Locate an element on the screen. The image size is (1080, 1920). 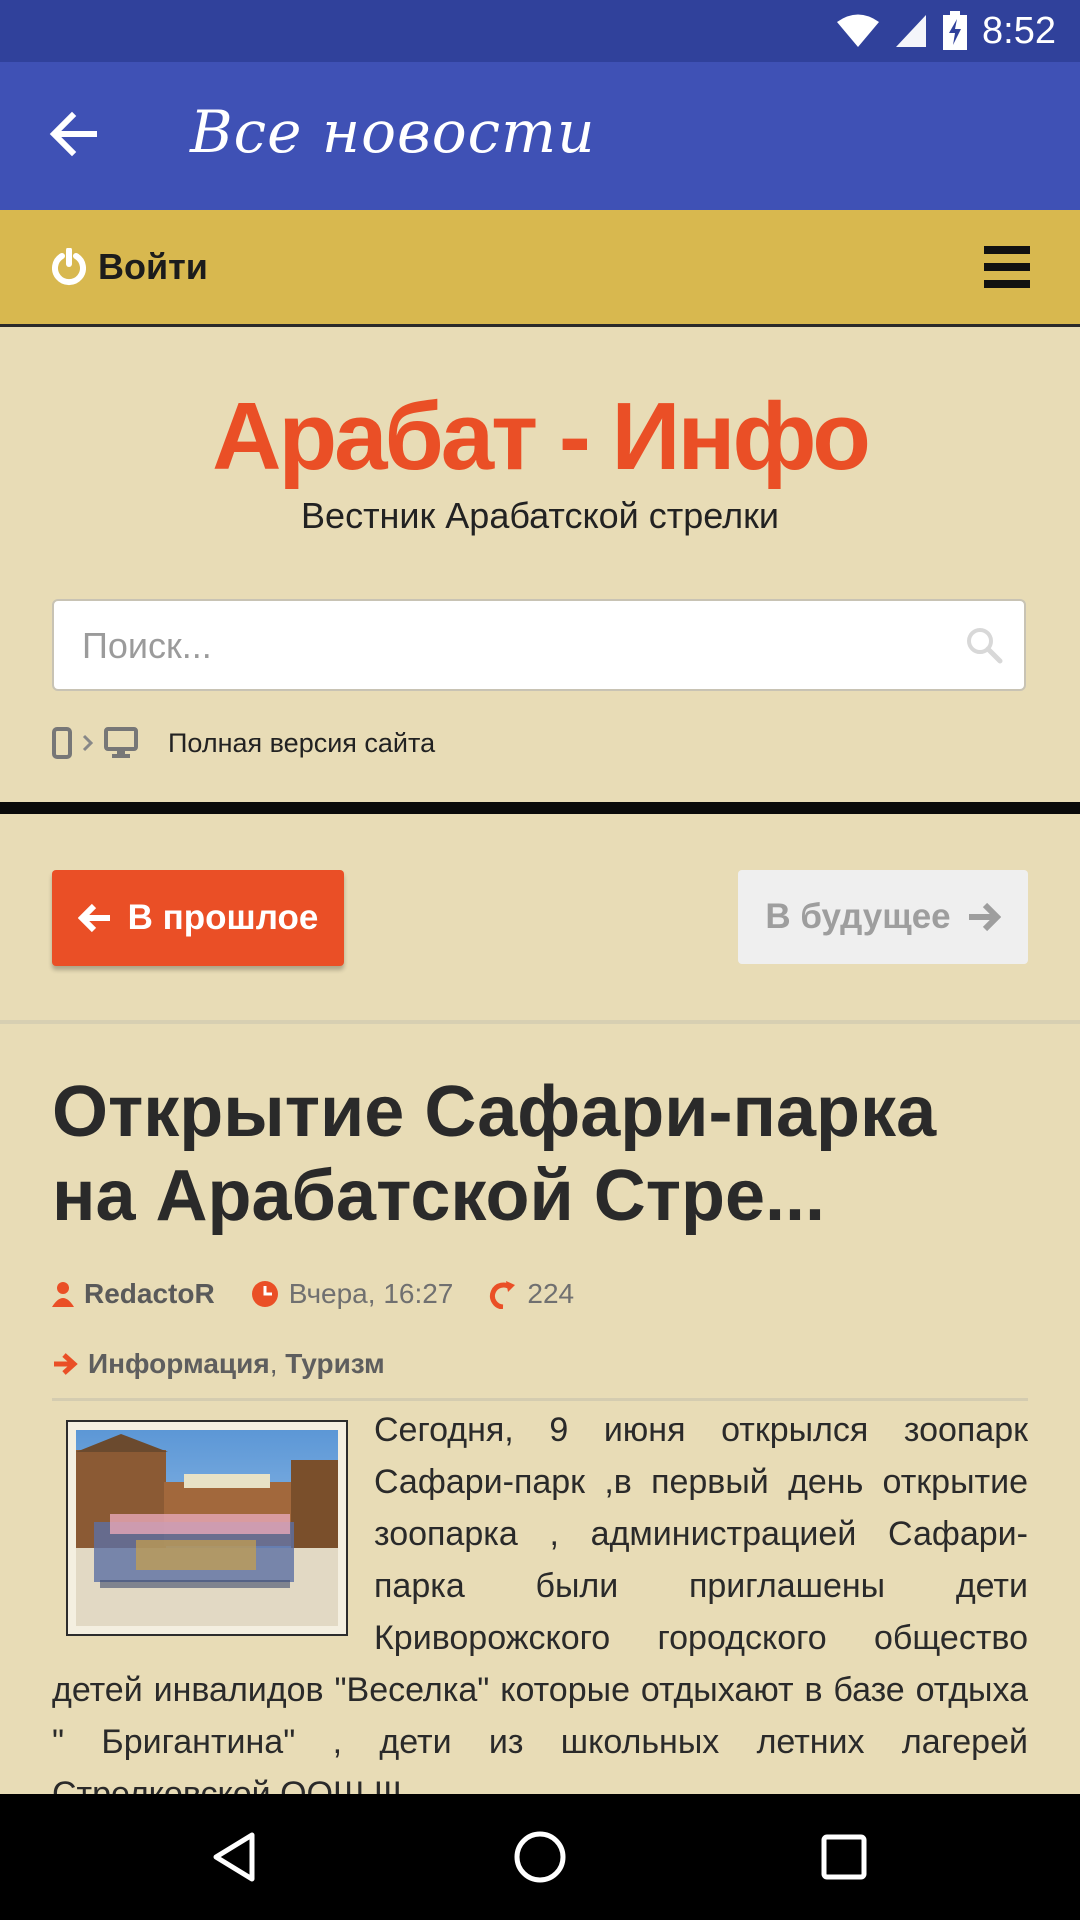
mobile-icon is located at coordinates (62, 743).